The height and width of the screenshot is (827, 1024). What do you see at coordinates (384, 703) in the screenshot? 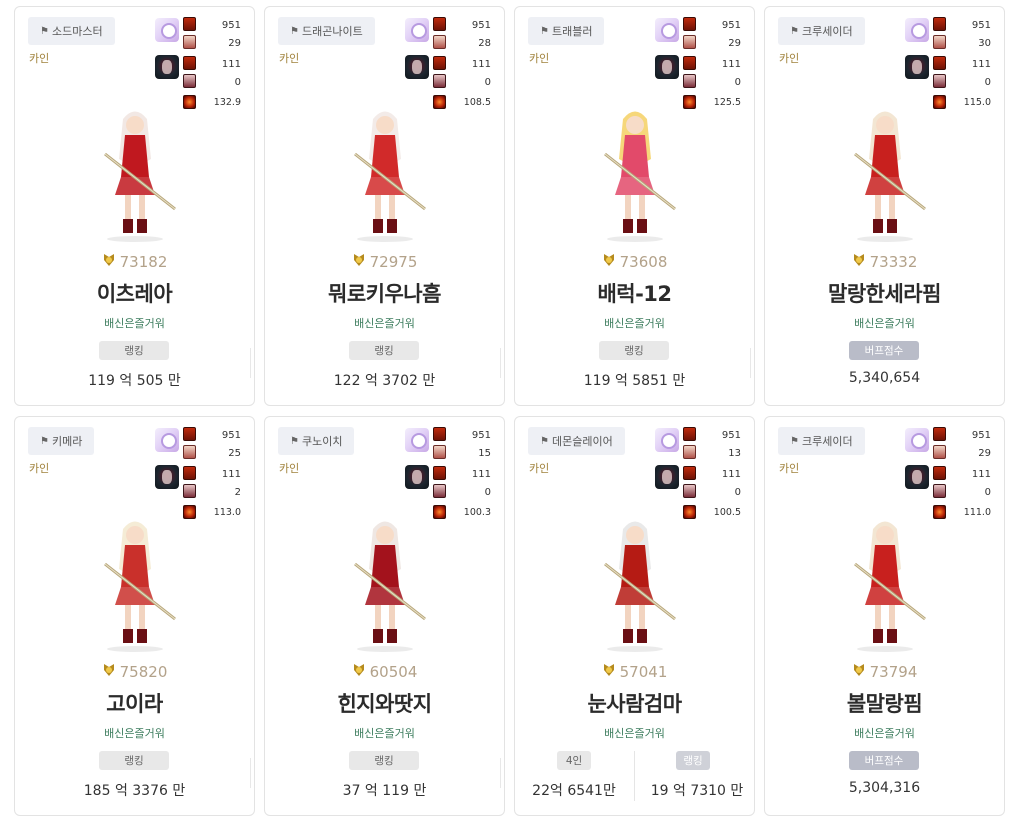
I see `character-name: 힌지와땃지` at bounding box center [384, 703].